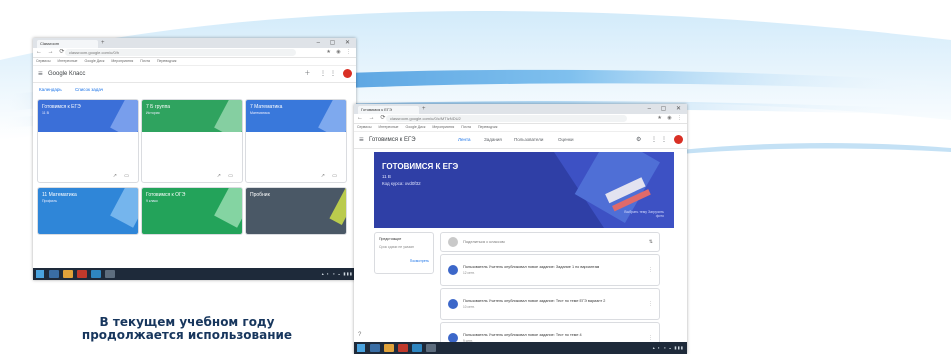 This screenshot has height=354, width=951. Describe the element at coordinates (153, 113) in the screenshot. I see `course-subtitle: История` at that location.